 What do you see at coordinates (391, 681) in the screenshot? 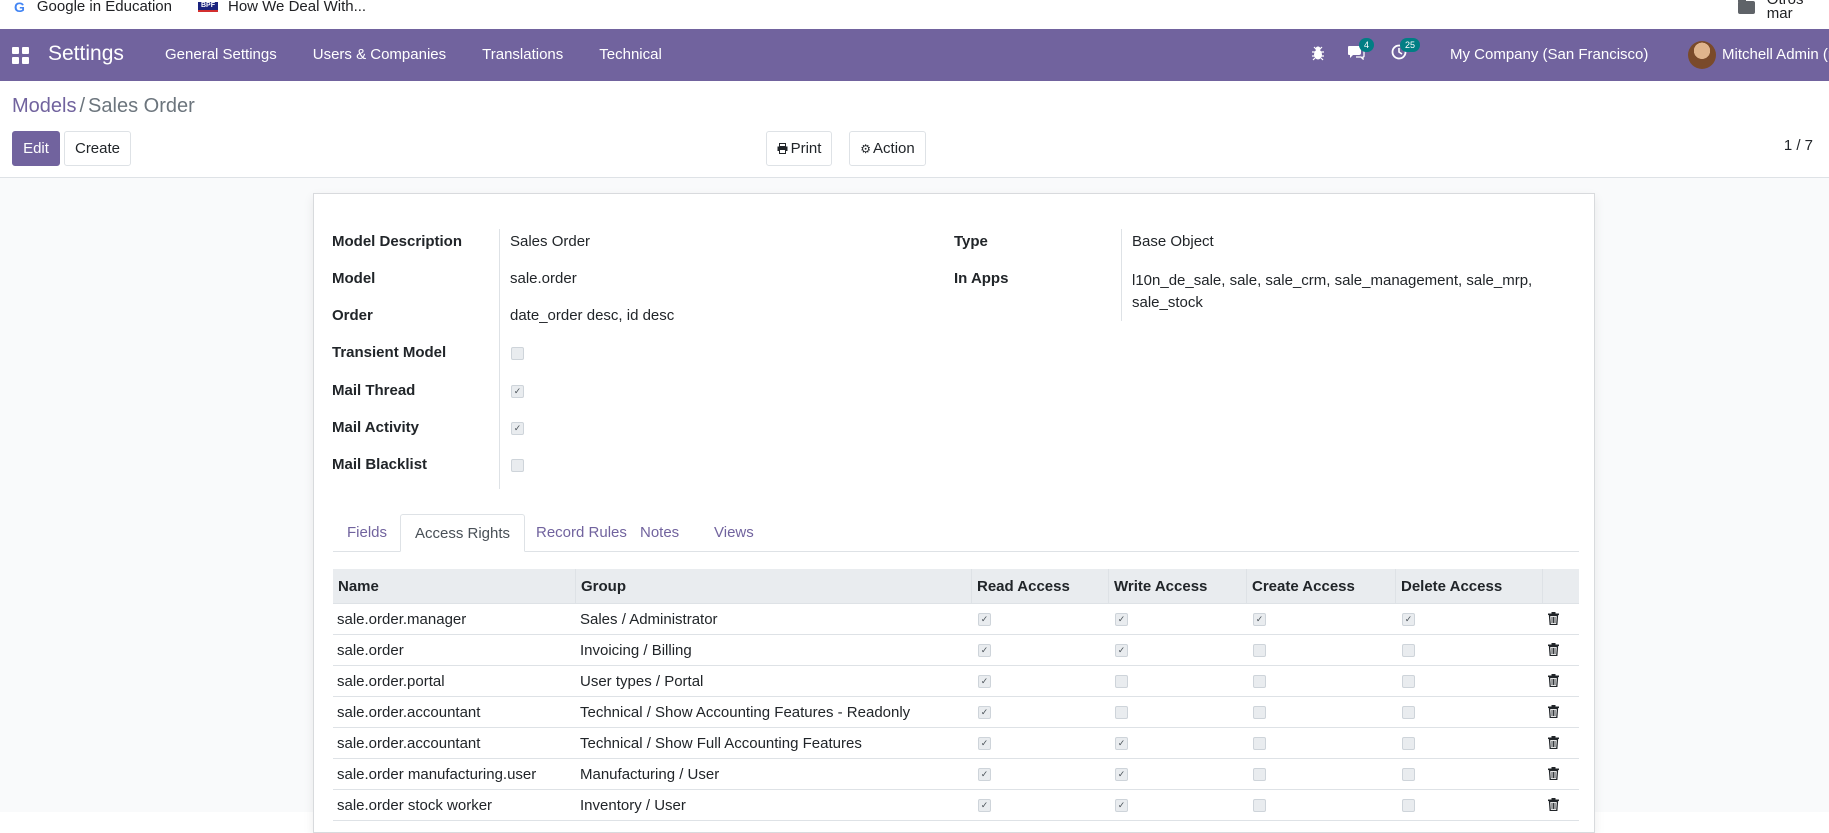
I see `cell-name: sale.order.portal` at bounding box center [391, 681].